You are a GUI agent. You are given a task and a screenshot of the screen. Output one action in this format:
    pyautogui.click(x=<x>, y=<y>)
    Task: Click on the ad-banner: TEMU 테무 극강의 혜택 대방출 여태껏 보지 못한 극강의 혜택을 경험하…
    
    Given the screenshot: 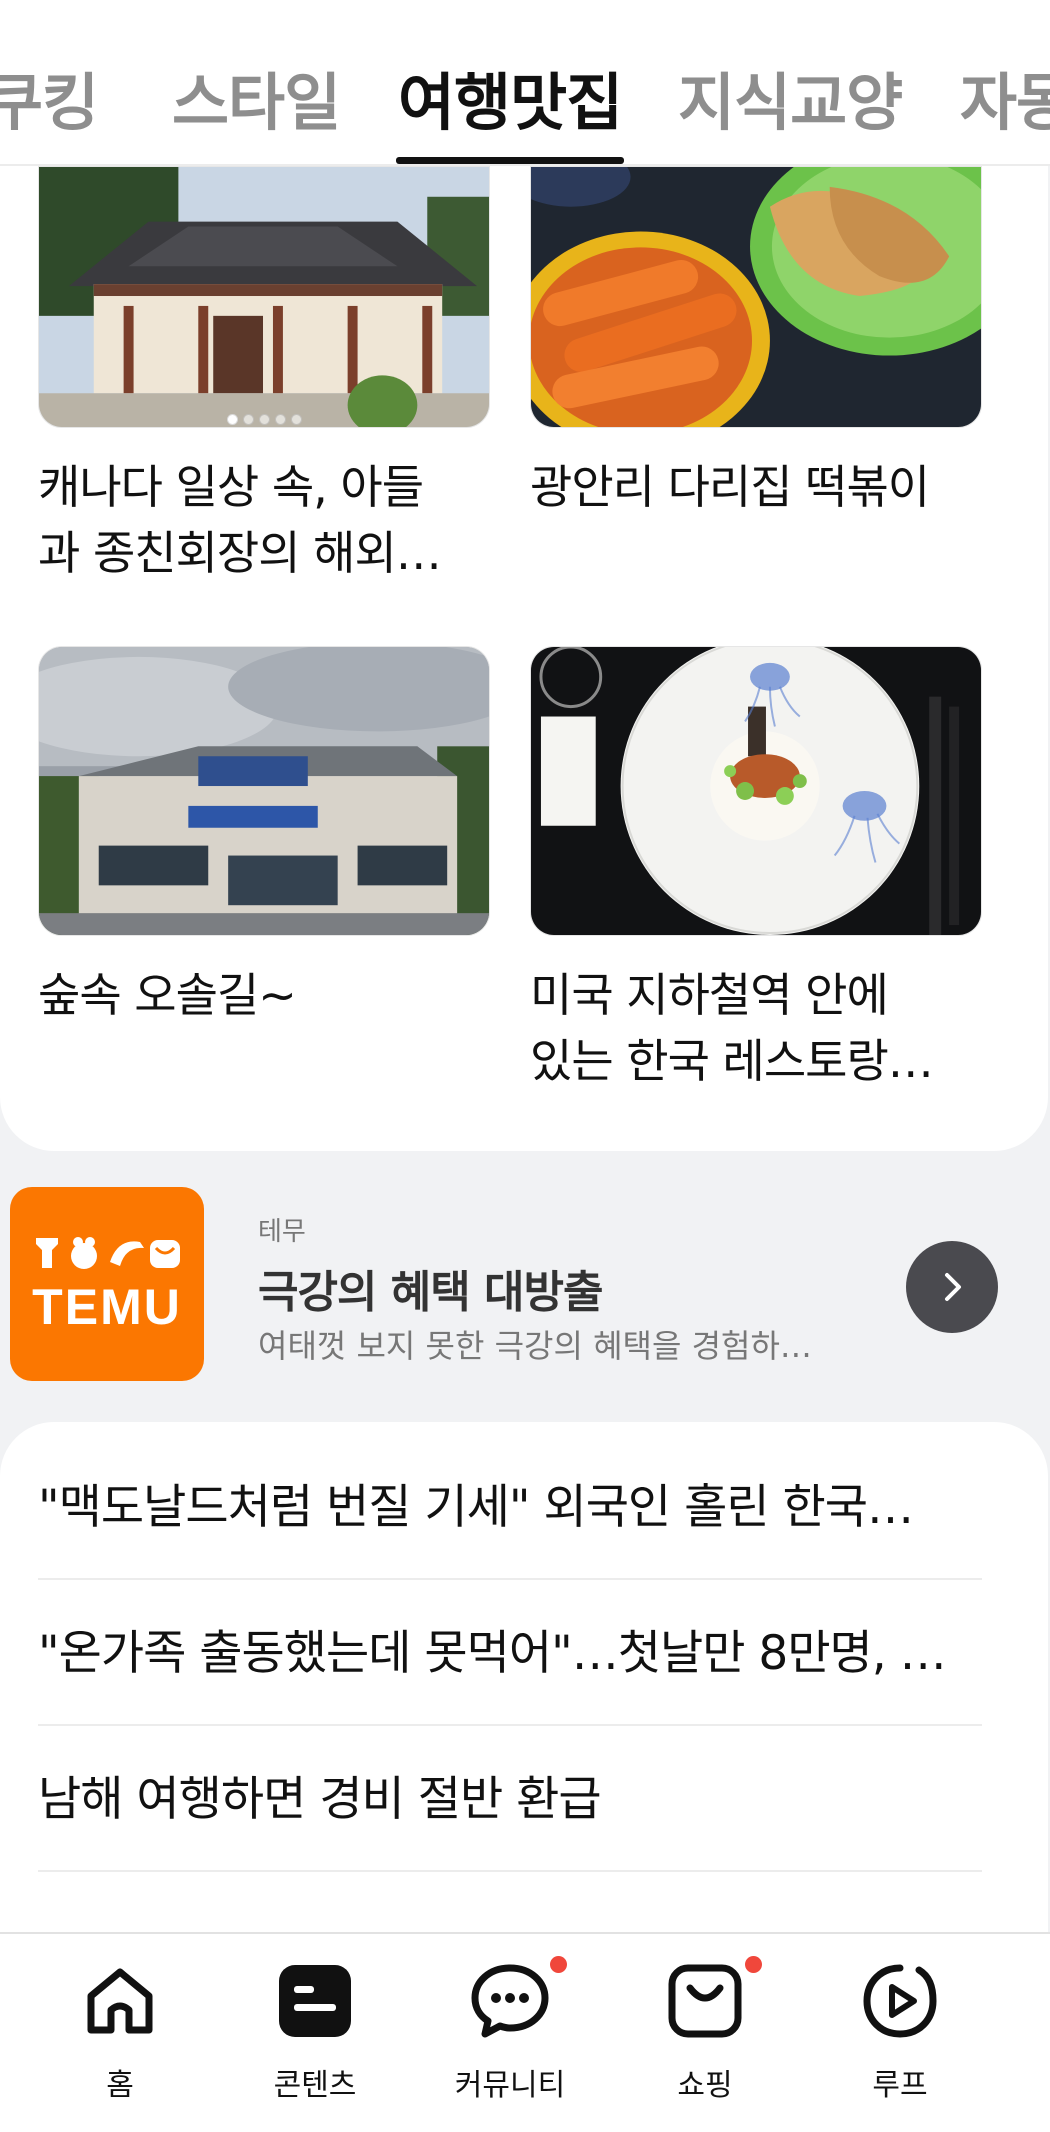 What is the action you would take?
    pyautogui.click(x=525, y=1286)
    